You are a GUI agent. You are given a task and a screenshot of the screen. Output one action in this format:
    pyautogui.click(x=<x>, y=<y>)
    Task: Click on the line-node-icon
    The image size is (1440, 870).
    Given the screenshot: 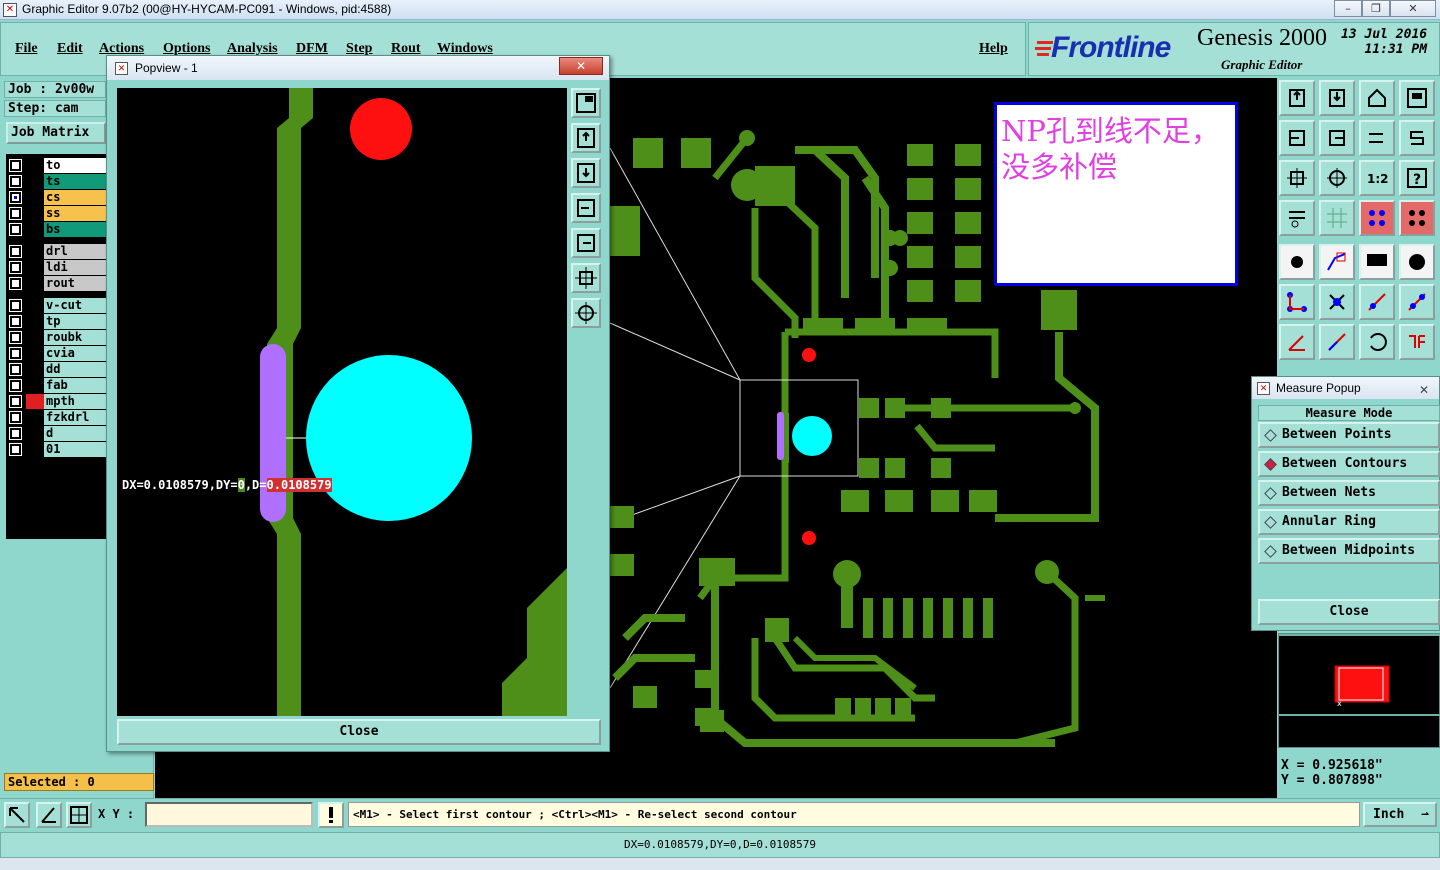 What is the action you would take?
    pyautogui.click(x=1377, y=302)
    